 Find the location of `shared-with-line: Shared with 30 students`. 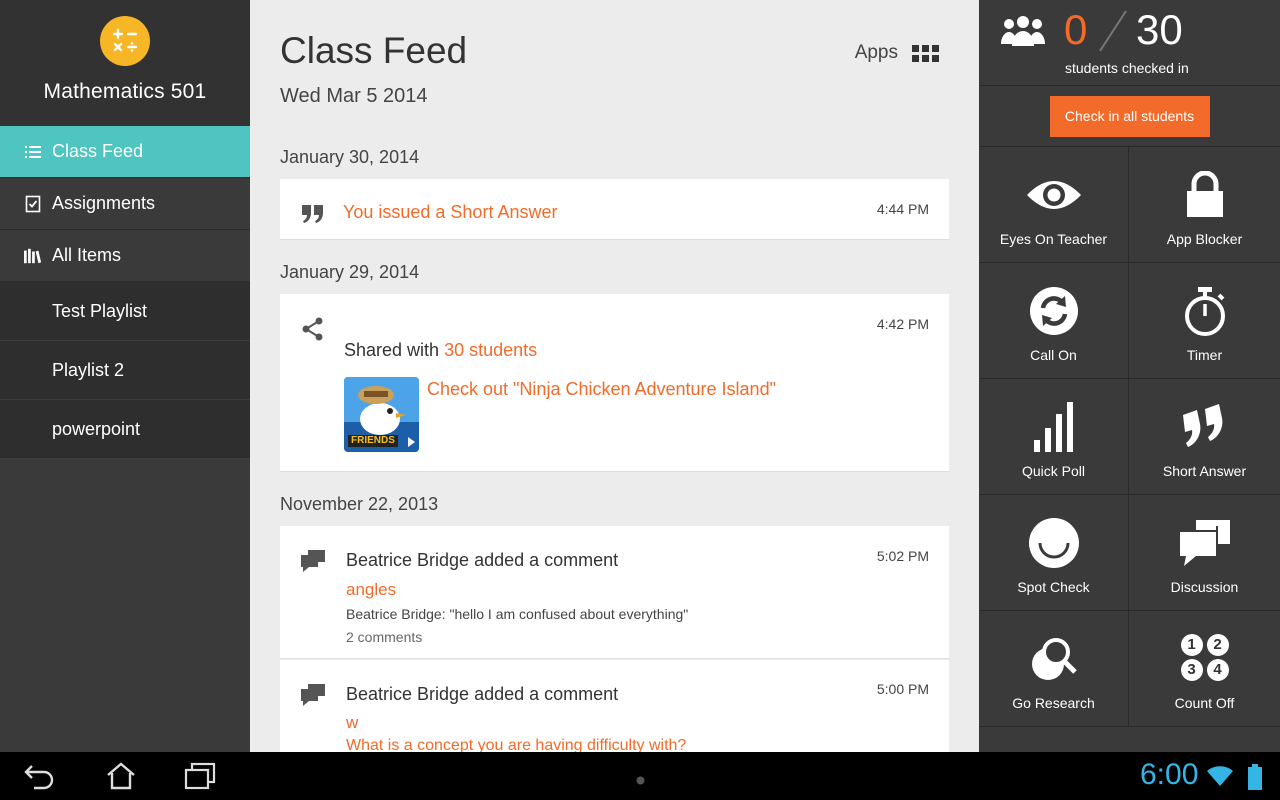

shared-with-line: Shared with 30 students is located at coordinates (440, 350).